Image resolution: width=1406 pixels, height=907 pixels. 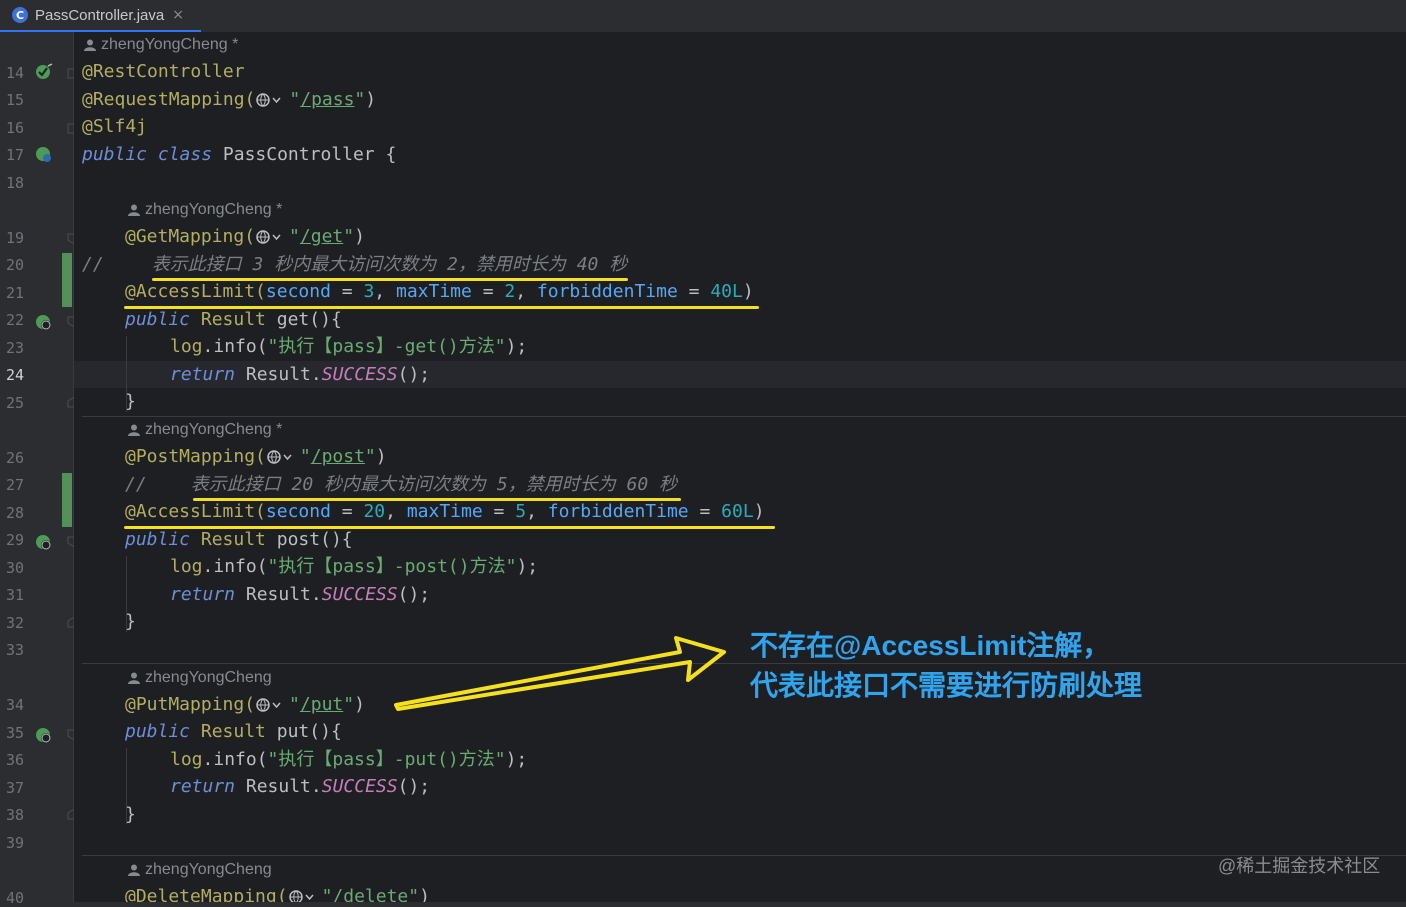 What do you see at coordinates (15, 788) in the screenshot?
I see `line-number: 37` at bounding box center [15, 788].